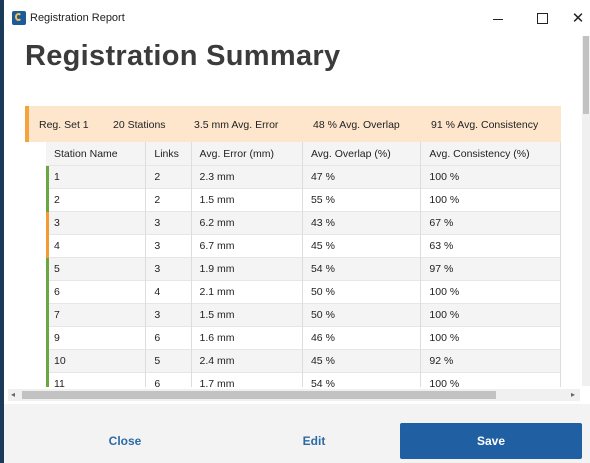 This screenshot has width=590, height=463. I want to click on cell-links: 5, so click(168, 361).